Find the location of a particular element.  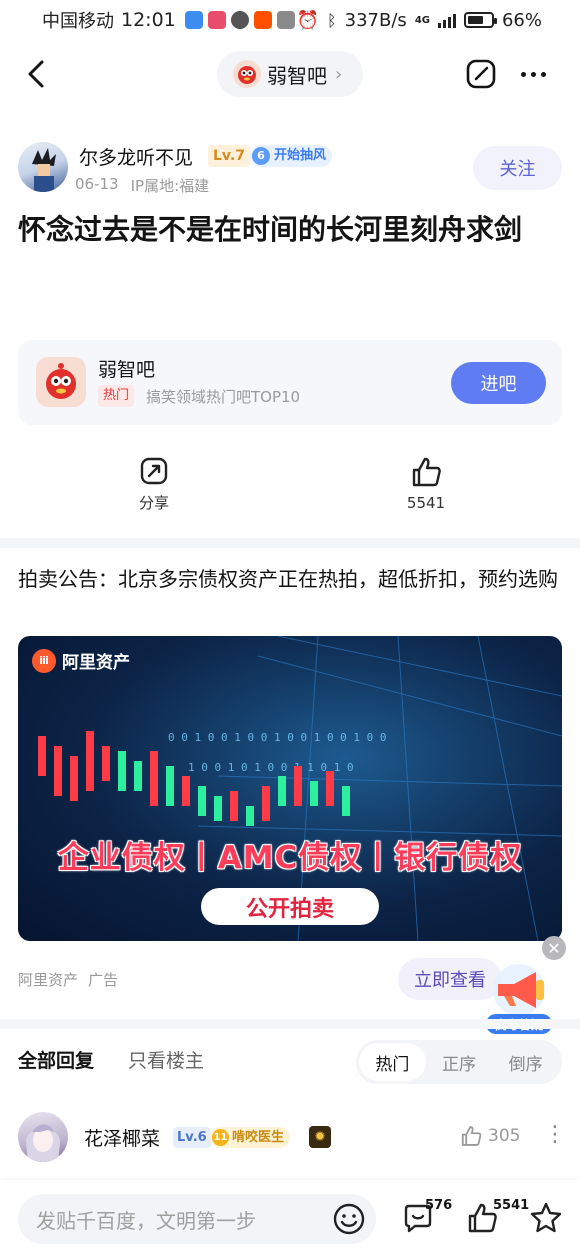

chevron-left-icon is located at coordinates (36, 74).